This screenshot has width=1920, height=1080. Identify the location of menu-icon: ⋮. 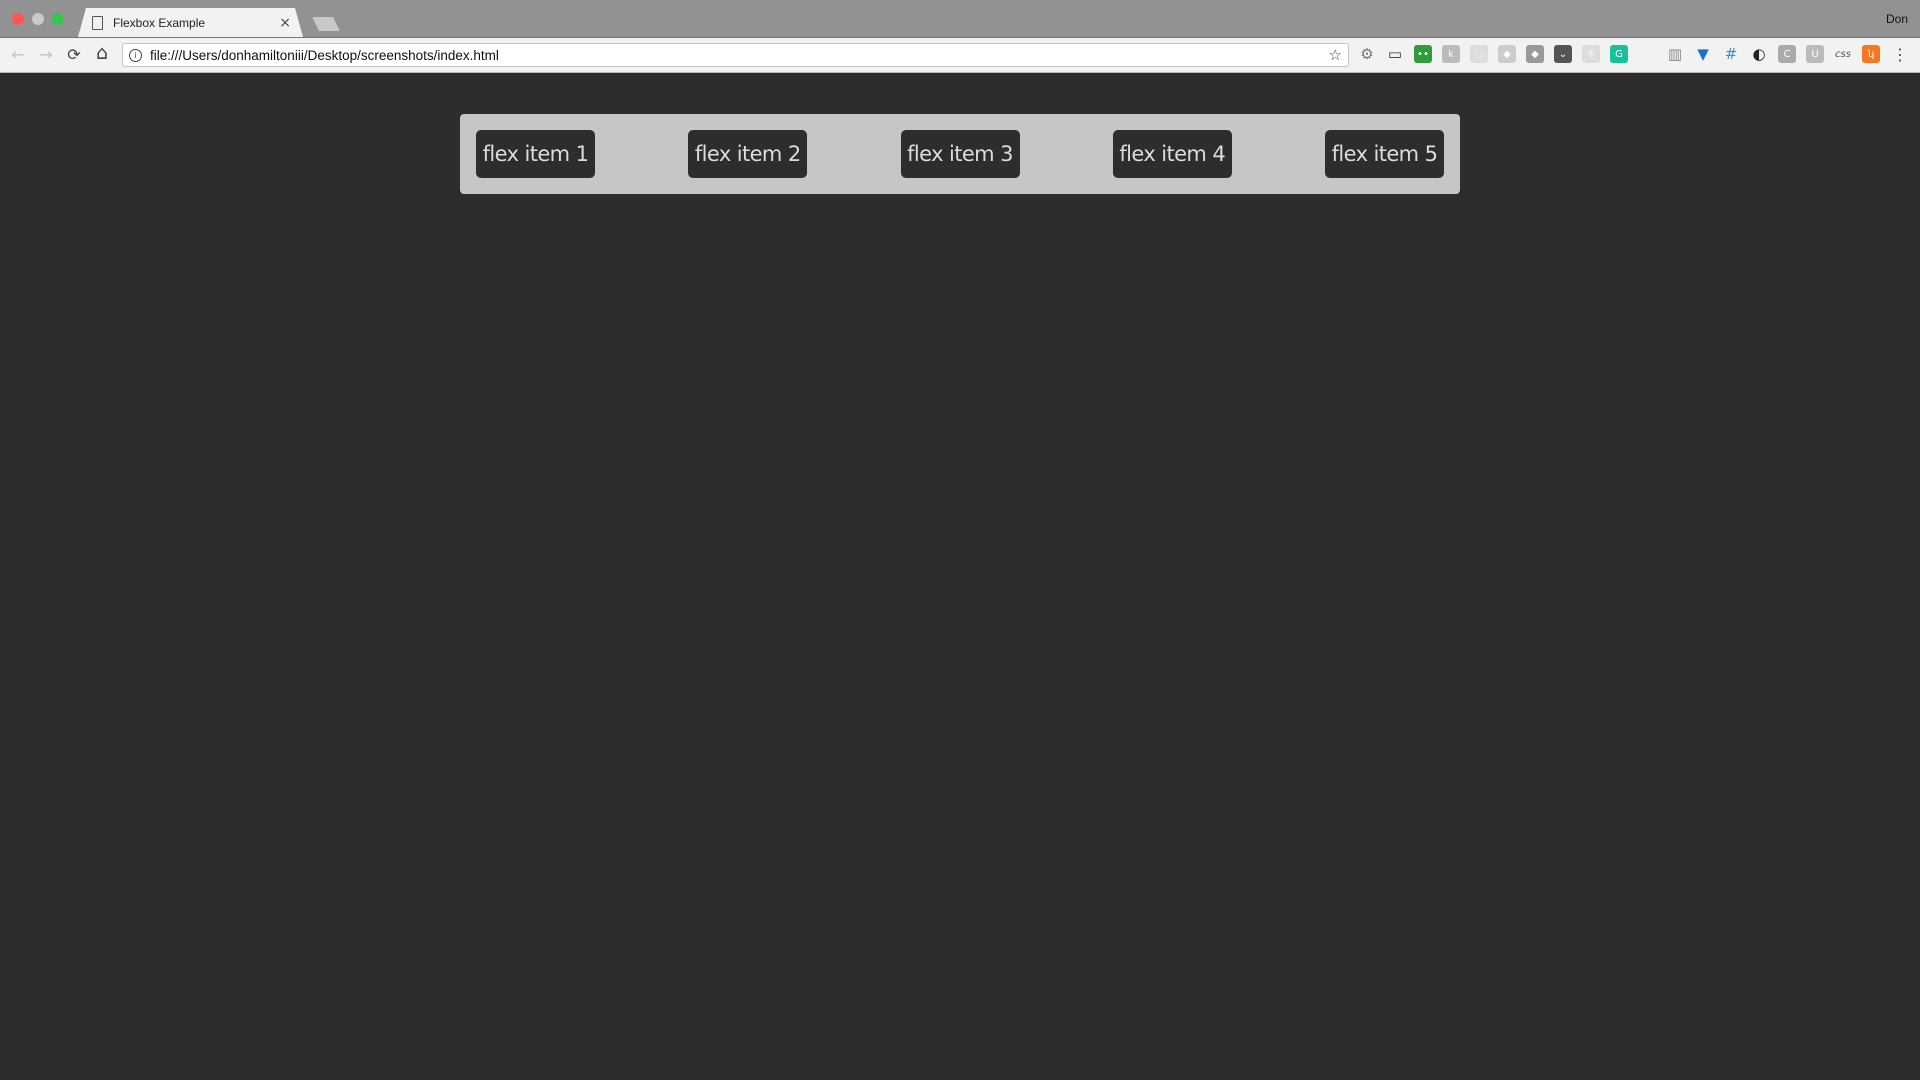
(1900, 54).